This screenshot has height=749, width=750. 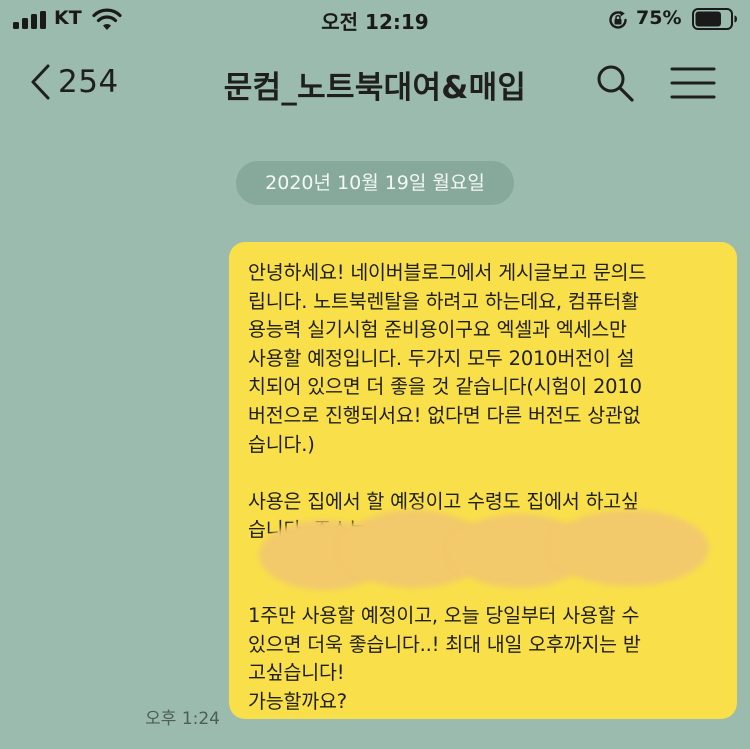 I want to click on date-divider: 2020년 10월 19일 월요일, so click(x=375, y=183).